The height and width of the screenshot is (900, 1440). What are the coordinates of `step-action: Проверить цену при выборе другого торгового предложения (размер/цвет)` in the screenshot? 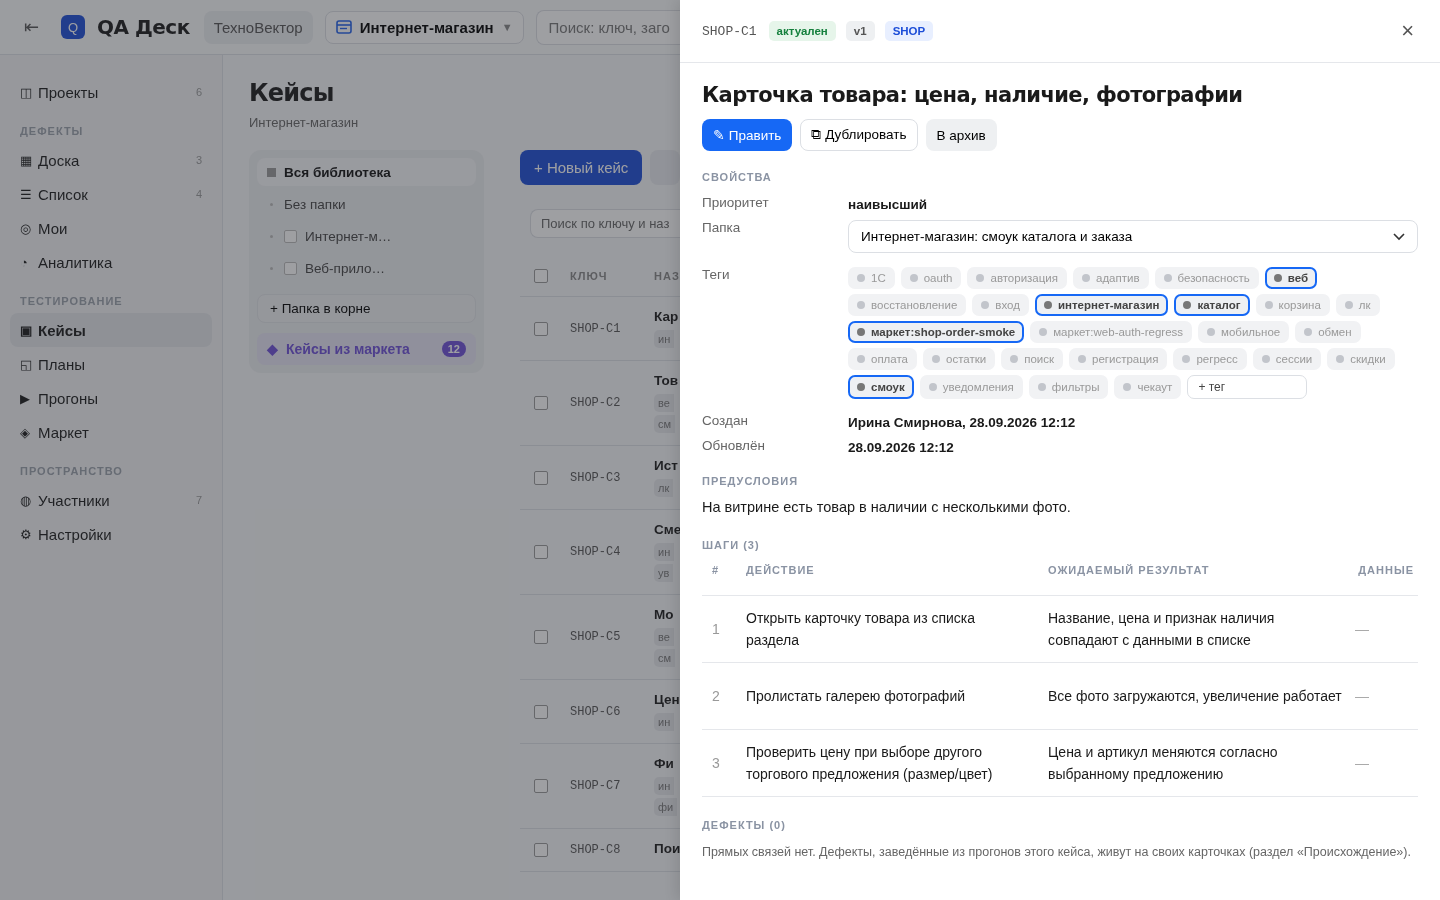 It's located at (870, 763).